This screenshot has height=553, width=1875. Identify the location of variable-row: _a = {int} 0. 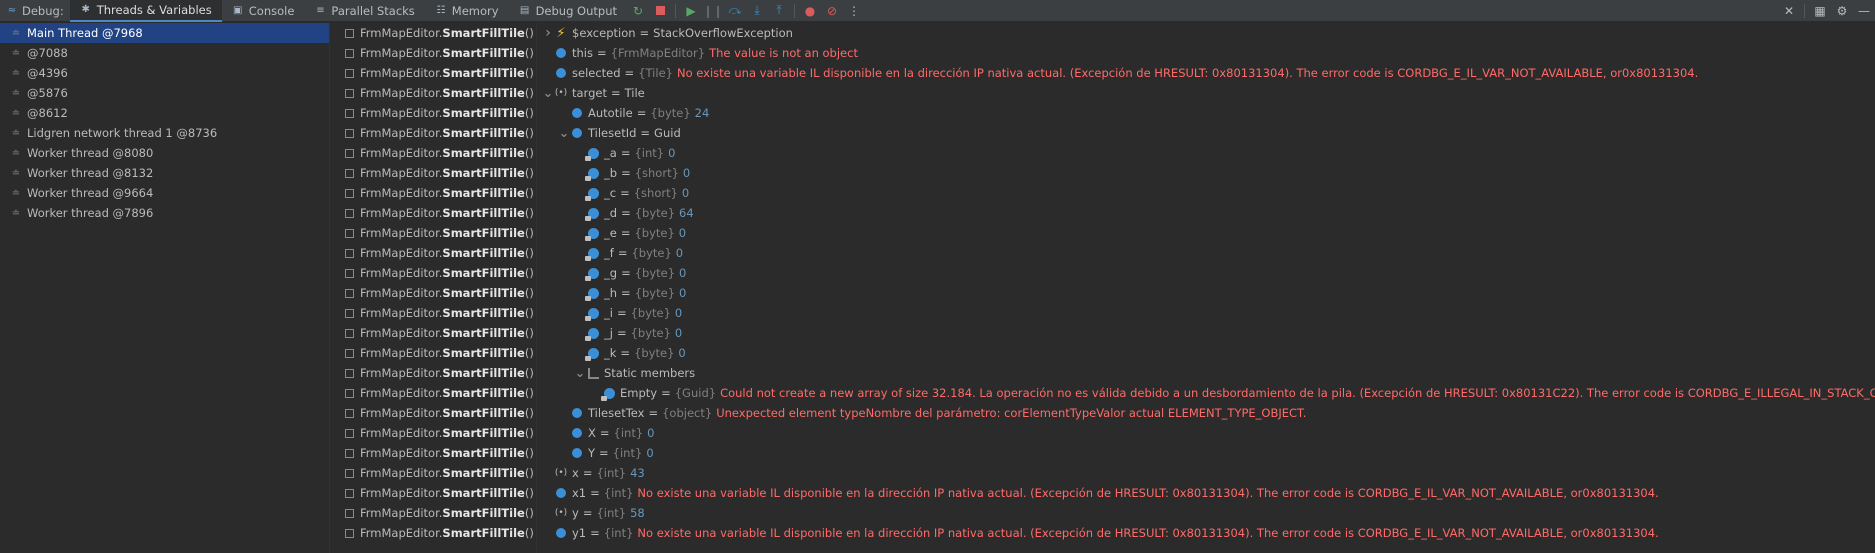
(1206, 153).